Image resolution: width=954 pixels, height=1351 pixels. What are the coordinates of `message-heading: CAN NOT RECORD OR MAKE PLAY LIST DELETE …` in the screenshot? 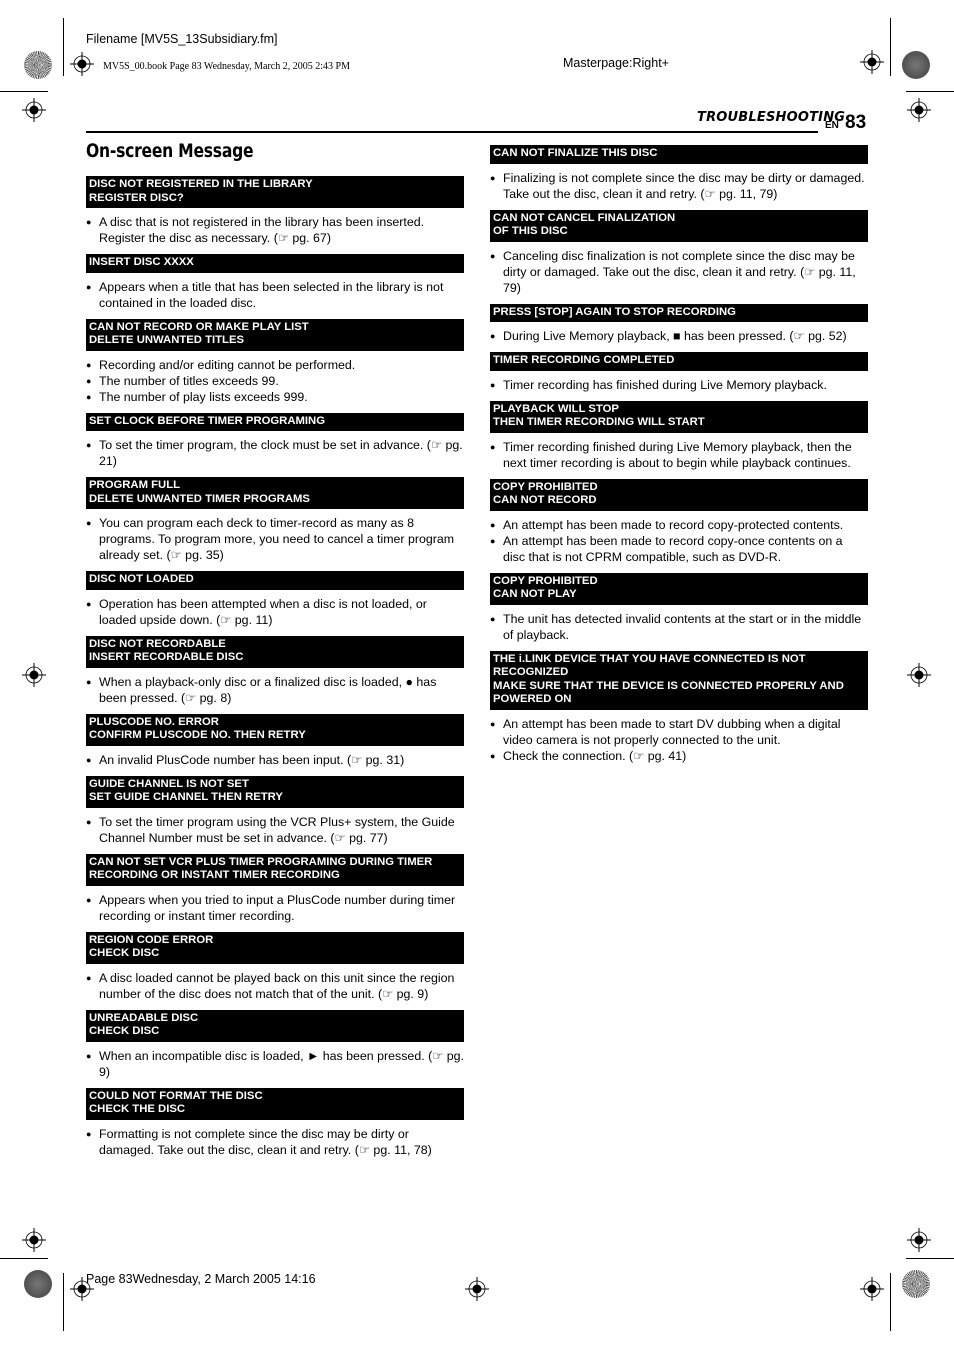 It's located at (275, 334).